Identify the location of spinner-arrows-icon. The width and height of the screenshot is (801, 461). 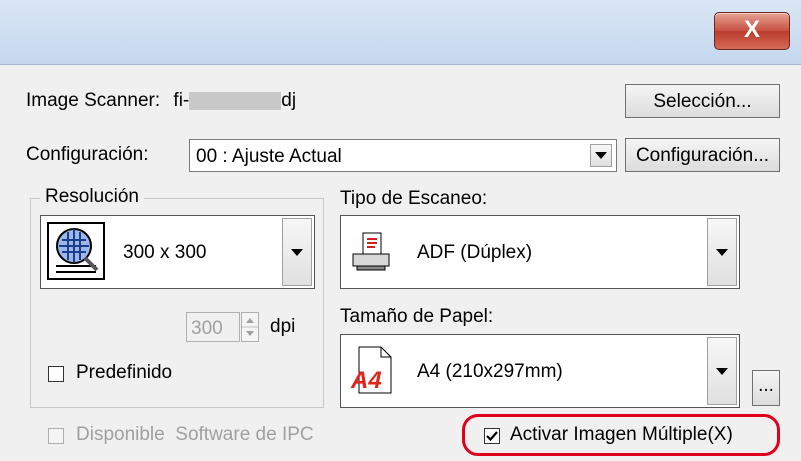
(250, 327).